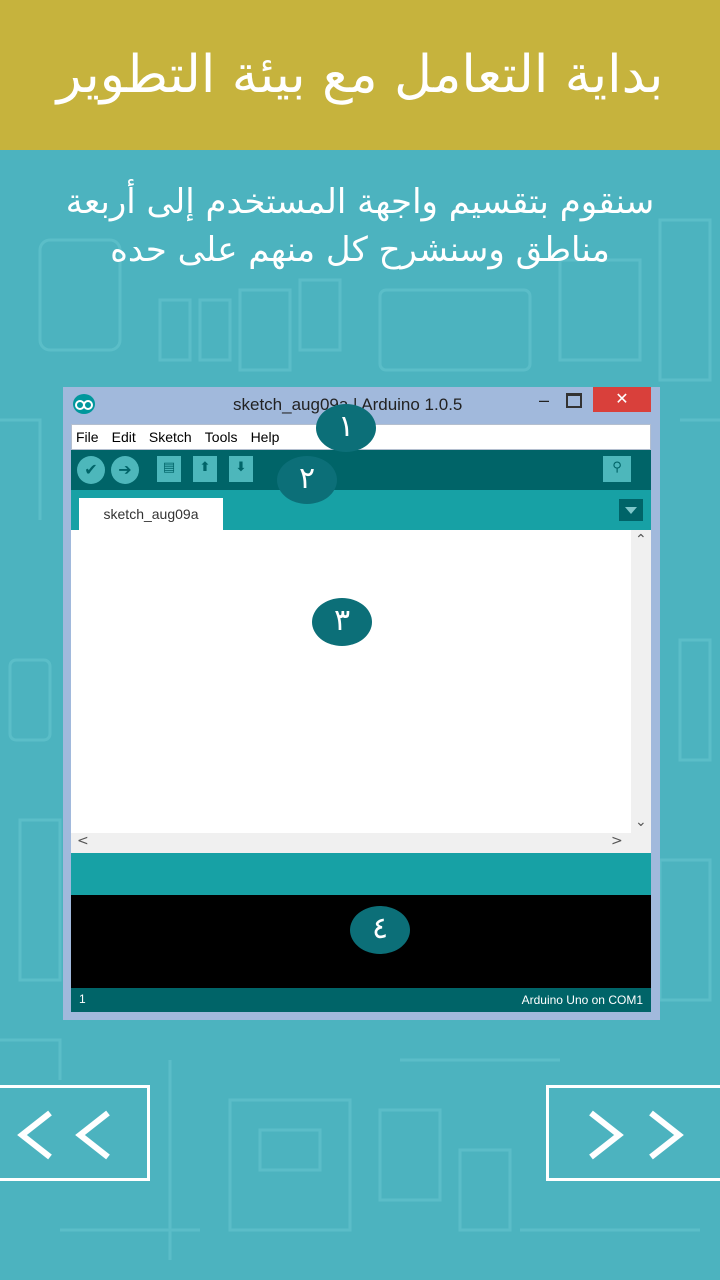  I want to click on next-button, so click(633, 1133).